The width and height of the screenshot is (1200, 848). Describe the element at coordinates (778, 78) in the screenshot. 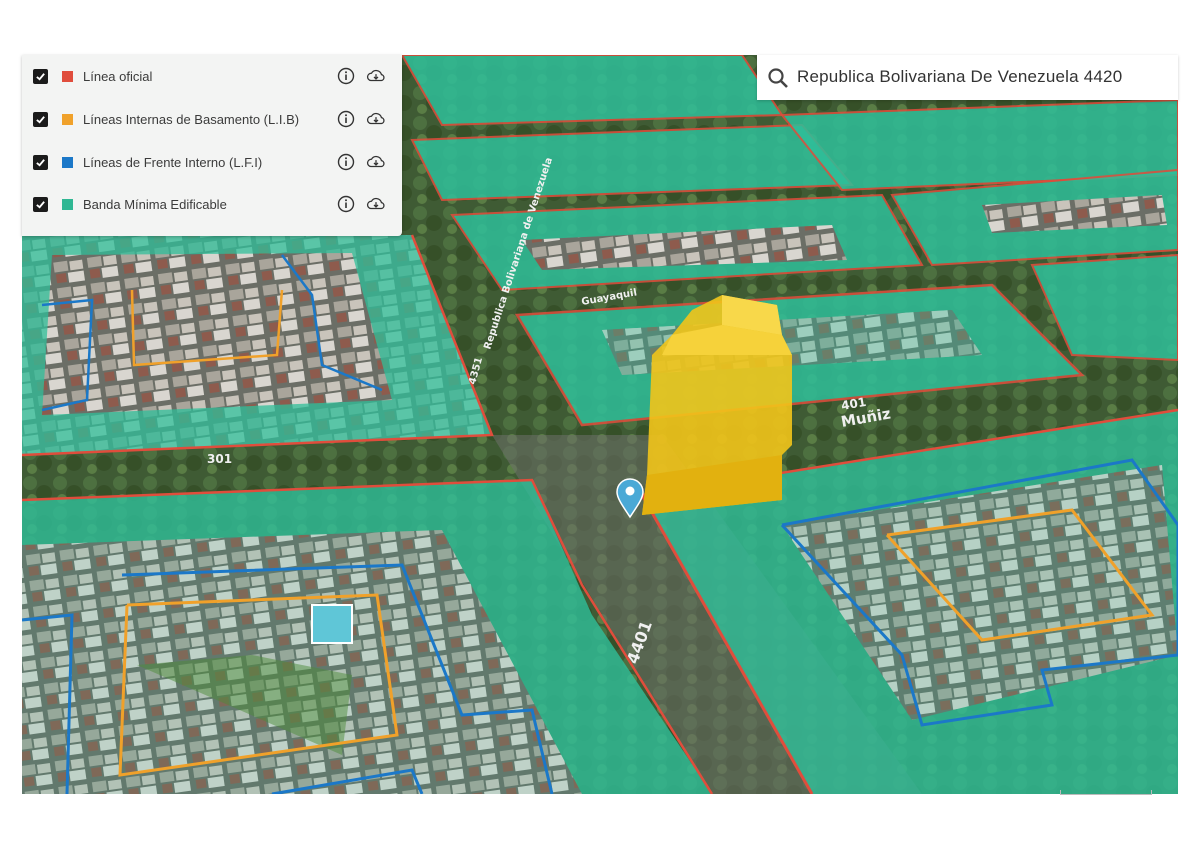

I see `search-icon` at that location.